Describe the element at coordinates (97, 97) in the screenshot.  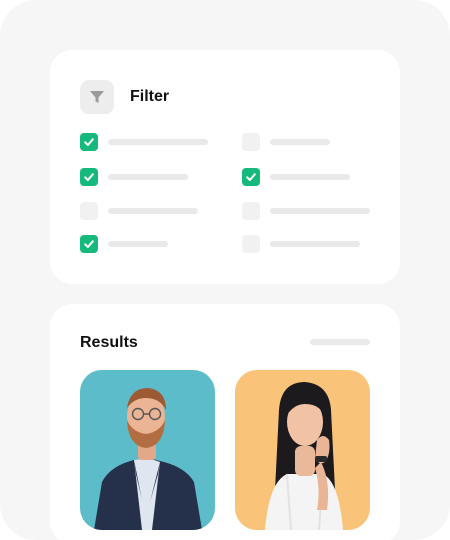
I see `funnel-icon` at that location.